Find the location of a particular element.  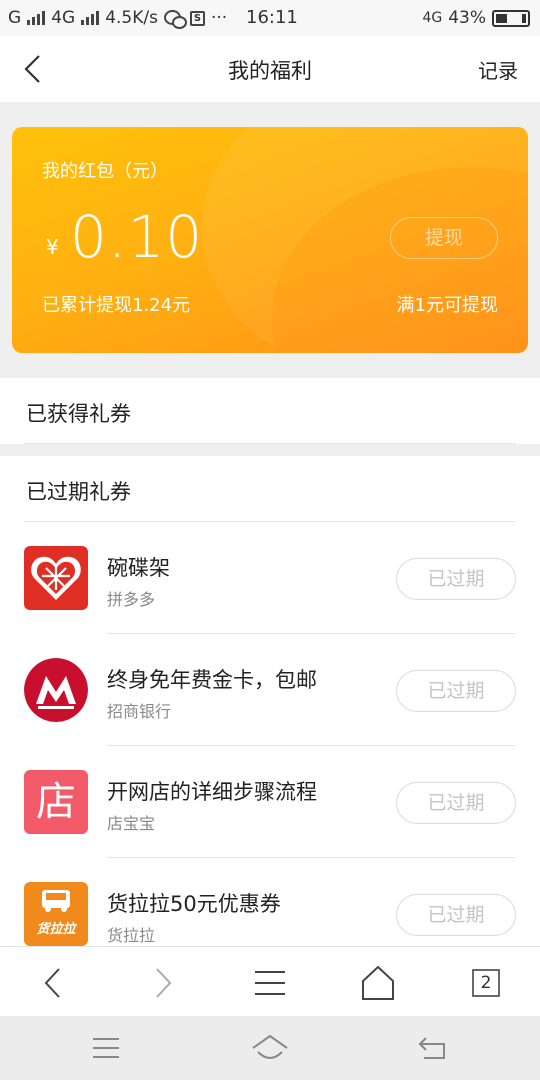

browser-toolbar: 2 is located at coordinates (270, 981).